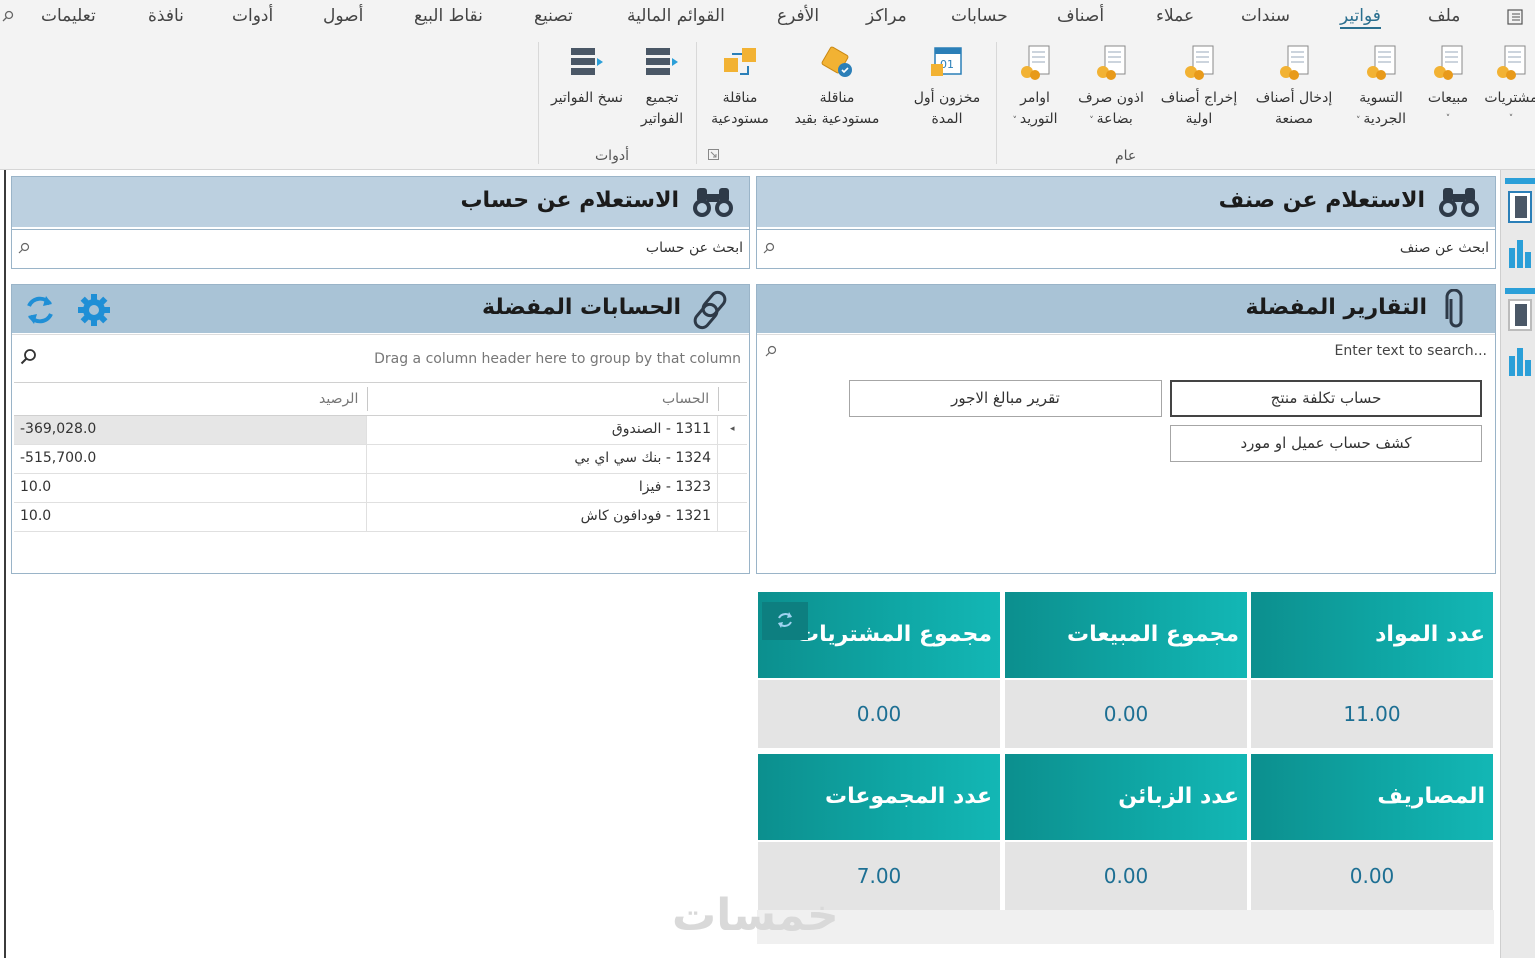  Describe the element at coordinates (543, 517) in the screenshot. I see `account-cell: 1321 - فودافون كاش` at that location.